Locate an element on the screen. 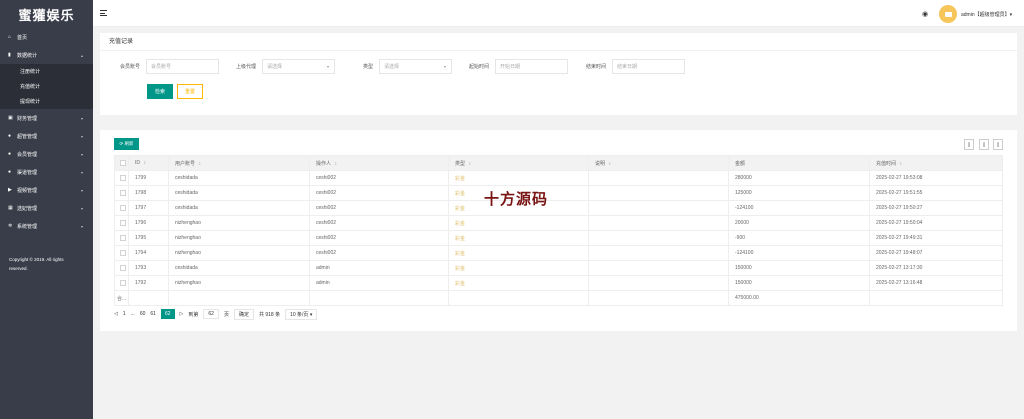  cell-time: 2025-02-27 19:53:08 is located at coordinates (936, 178).